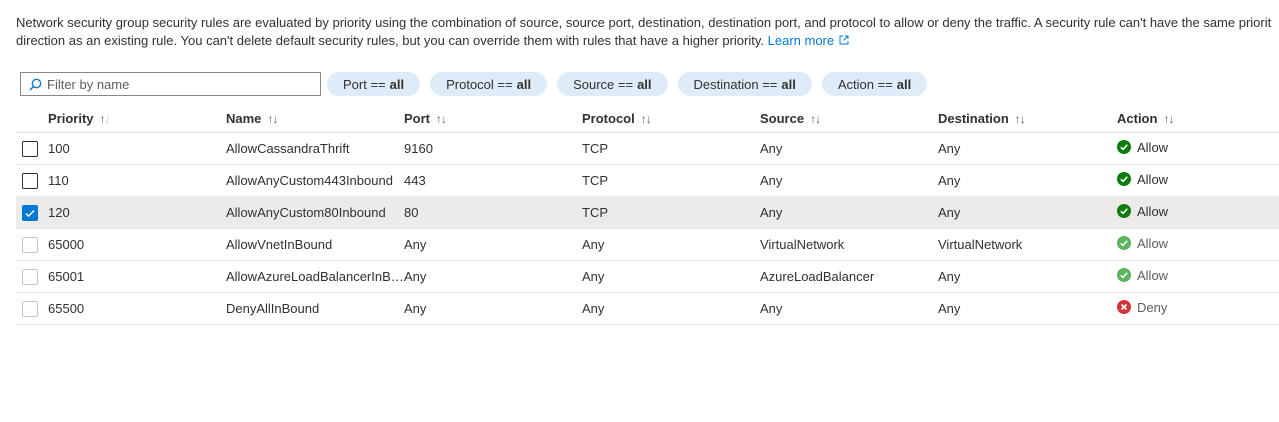 The image size is (1279, 422). What do you see at coordinates (493, 212) in the screenshot?
I see `port-cell: 80` at bounding box center [493, 212].